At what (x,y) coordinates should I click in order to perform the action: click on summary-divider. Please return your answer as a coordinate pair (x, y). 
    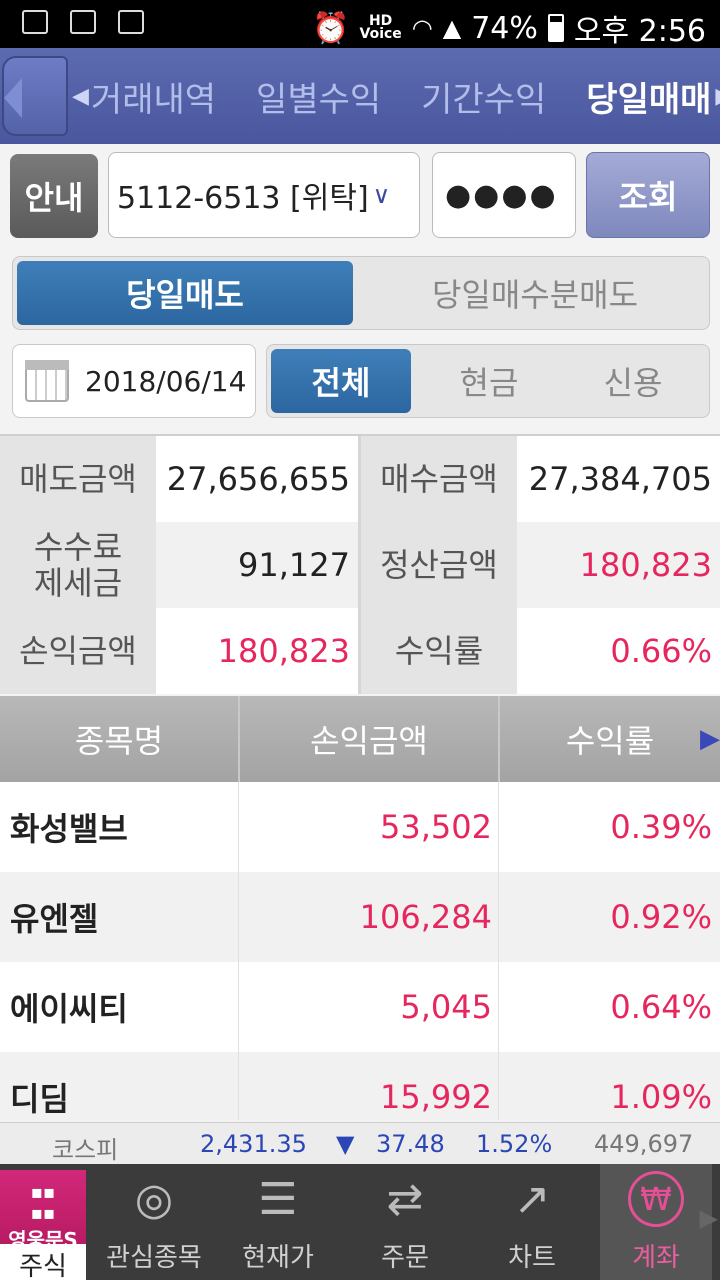
    Looking at the image, I should click on (359, 565).